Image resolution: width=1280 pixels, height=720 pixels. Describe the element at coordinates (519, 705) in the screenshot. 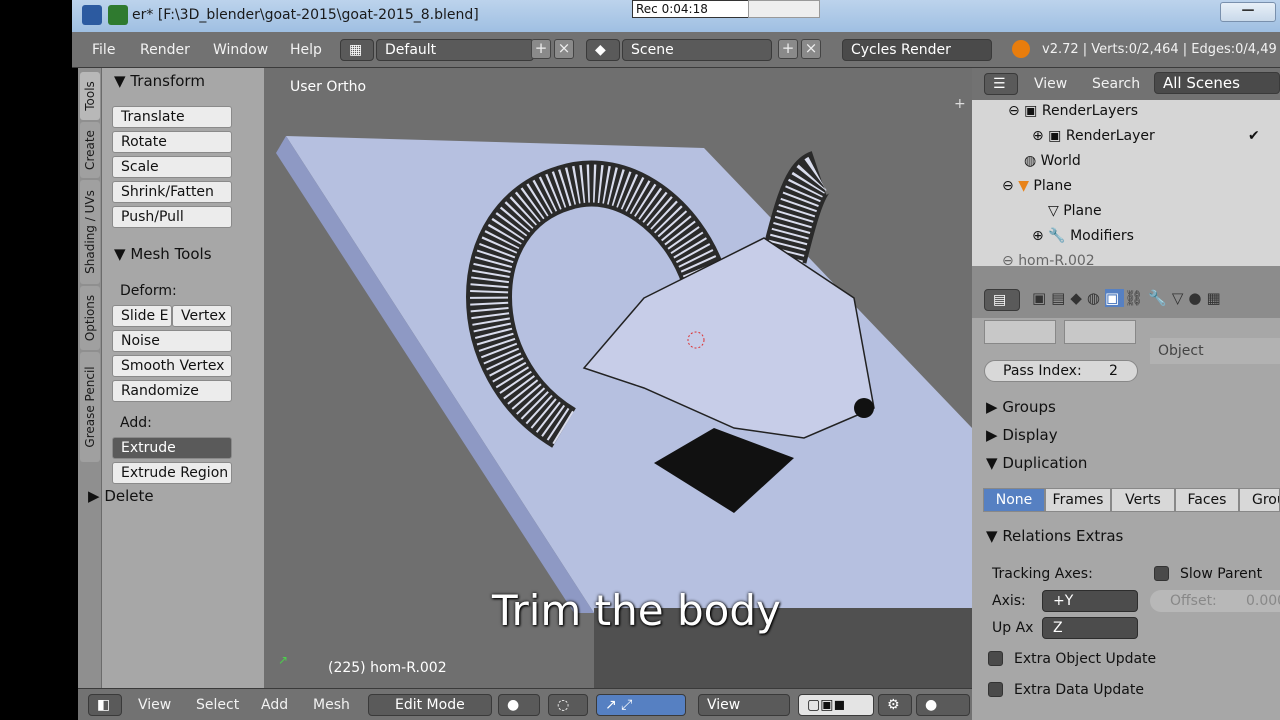

I see `shading-select: ●` at that location.